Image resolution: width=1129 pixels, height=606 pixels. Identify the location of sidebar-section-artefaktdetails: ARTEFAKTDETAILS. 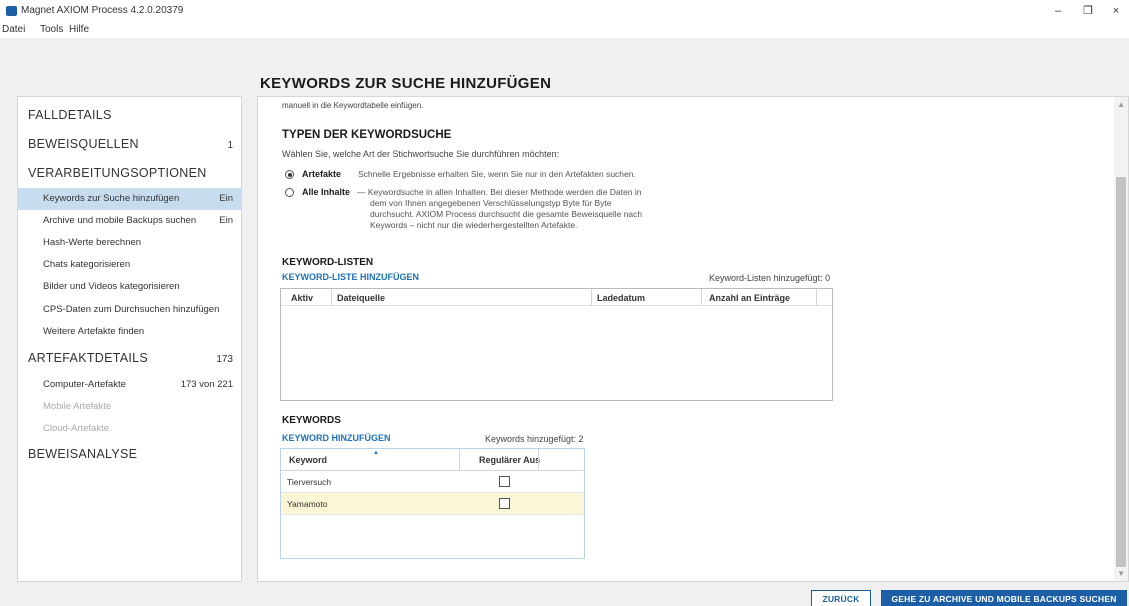
(88, 358).